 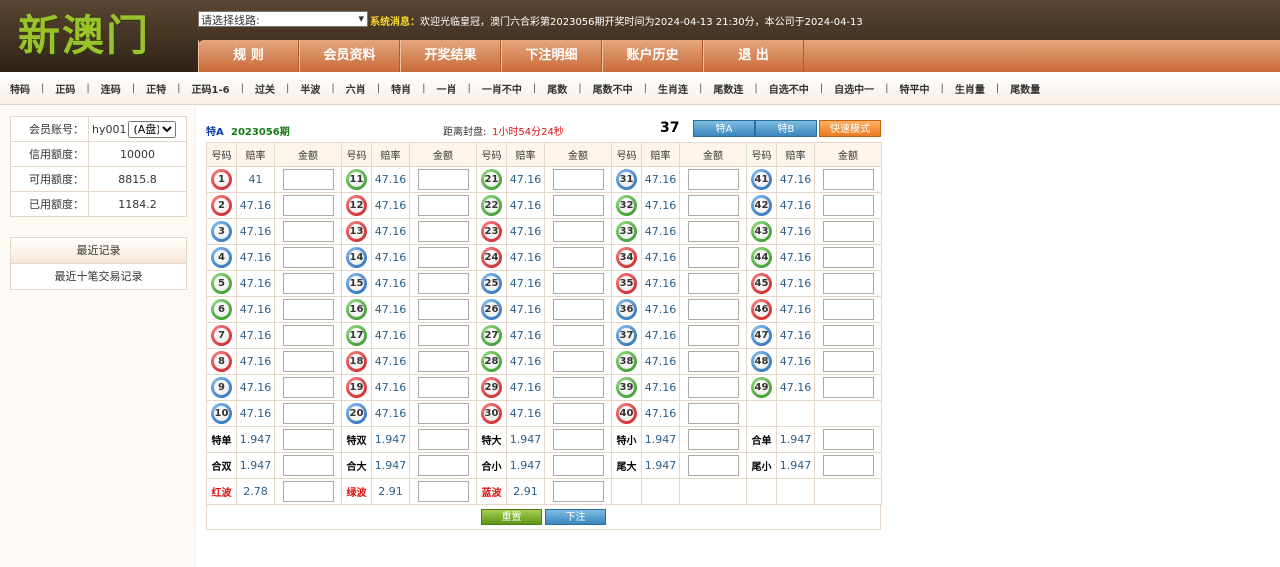 I want to click on amount-cell, so click(x=443, y=205).